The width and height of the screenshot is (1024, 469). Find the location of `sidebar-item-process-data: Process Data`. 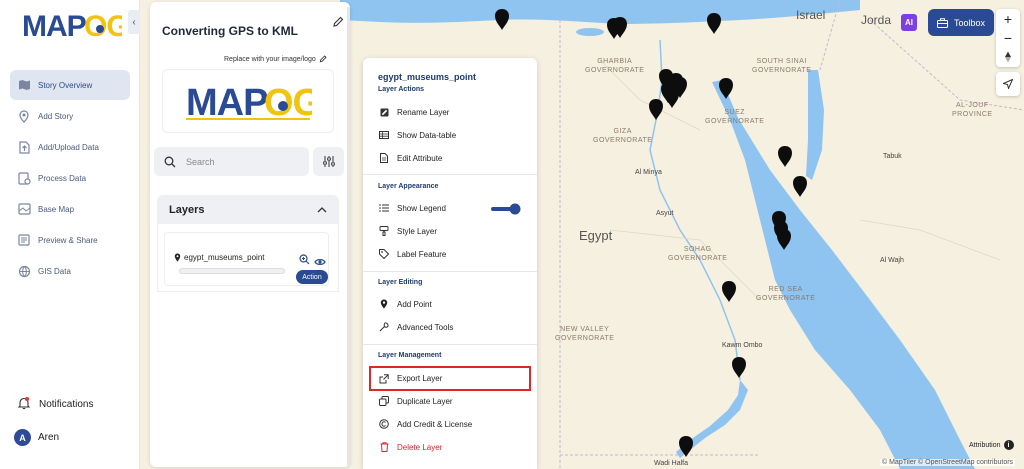

sidebar-item-process-data: Process Data is located at coordinates (70, 178).